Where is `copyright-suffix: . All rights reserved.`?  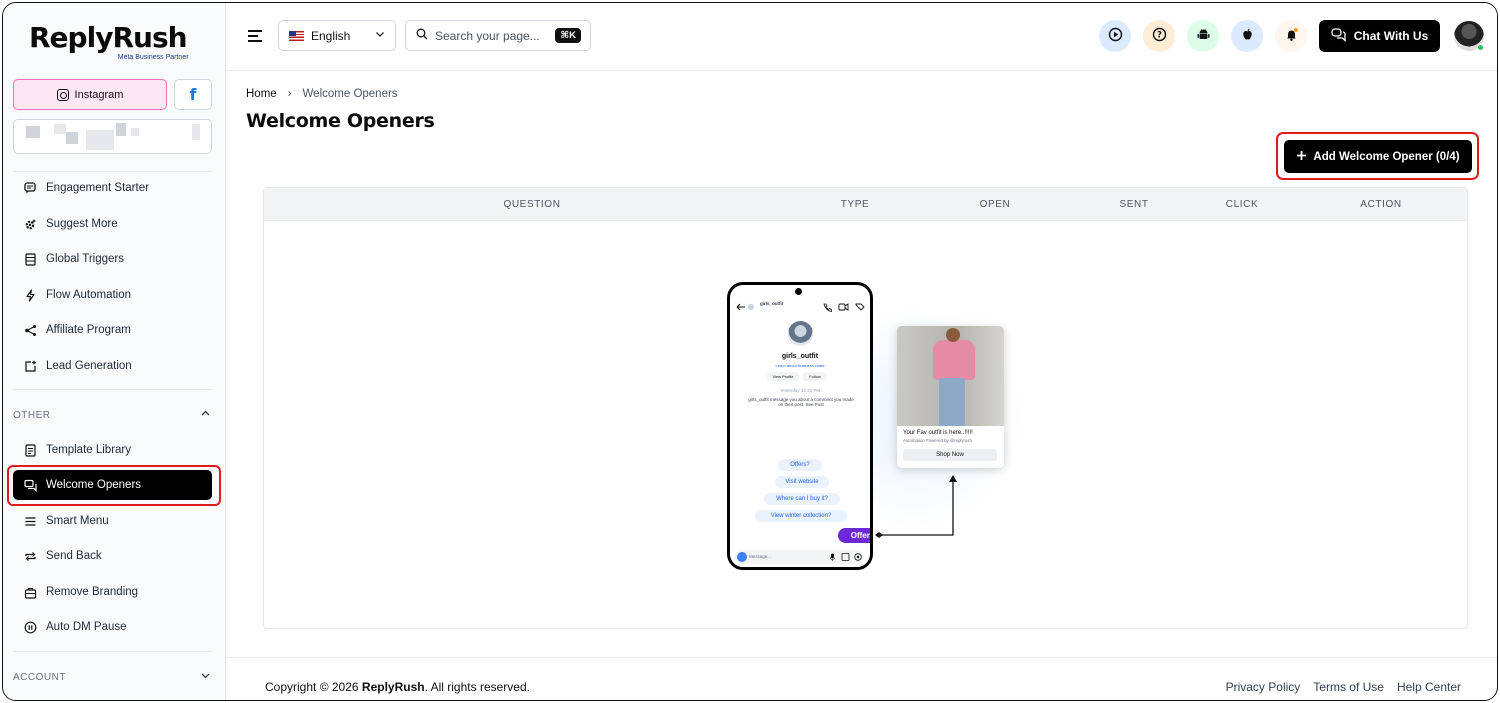 copyright-suffix: . All rights reserved. is located at coordinates (477, 687).